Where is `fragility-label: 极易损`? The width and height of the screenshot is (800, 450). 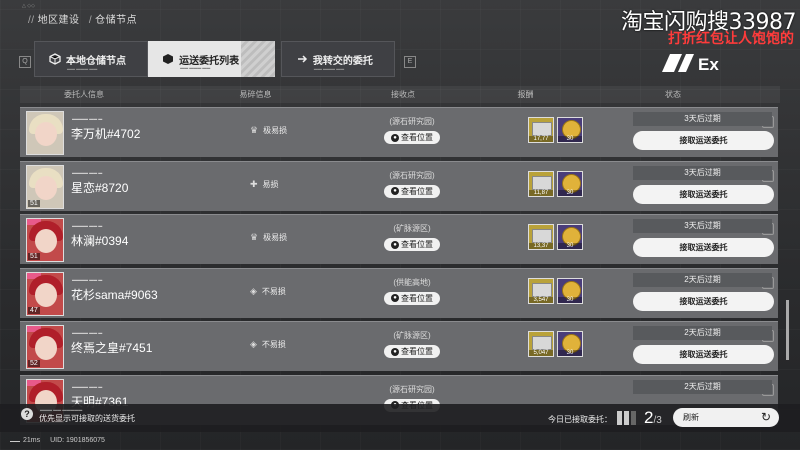
fragility-label: 极易损 is located at coordinates (275, 237).